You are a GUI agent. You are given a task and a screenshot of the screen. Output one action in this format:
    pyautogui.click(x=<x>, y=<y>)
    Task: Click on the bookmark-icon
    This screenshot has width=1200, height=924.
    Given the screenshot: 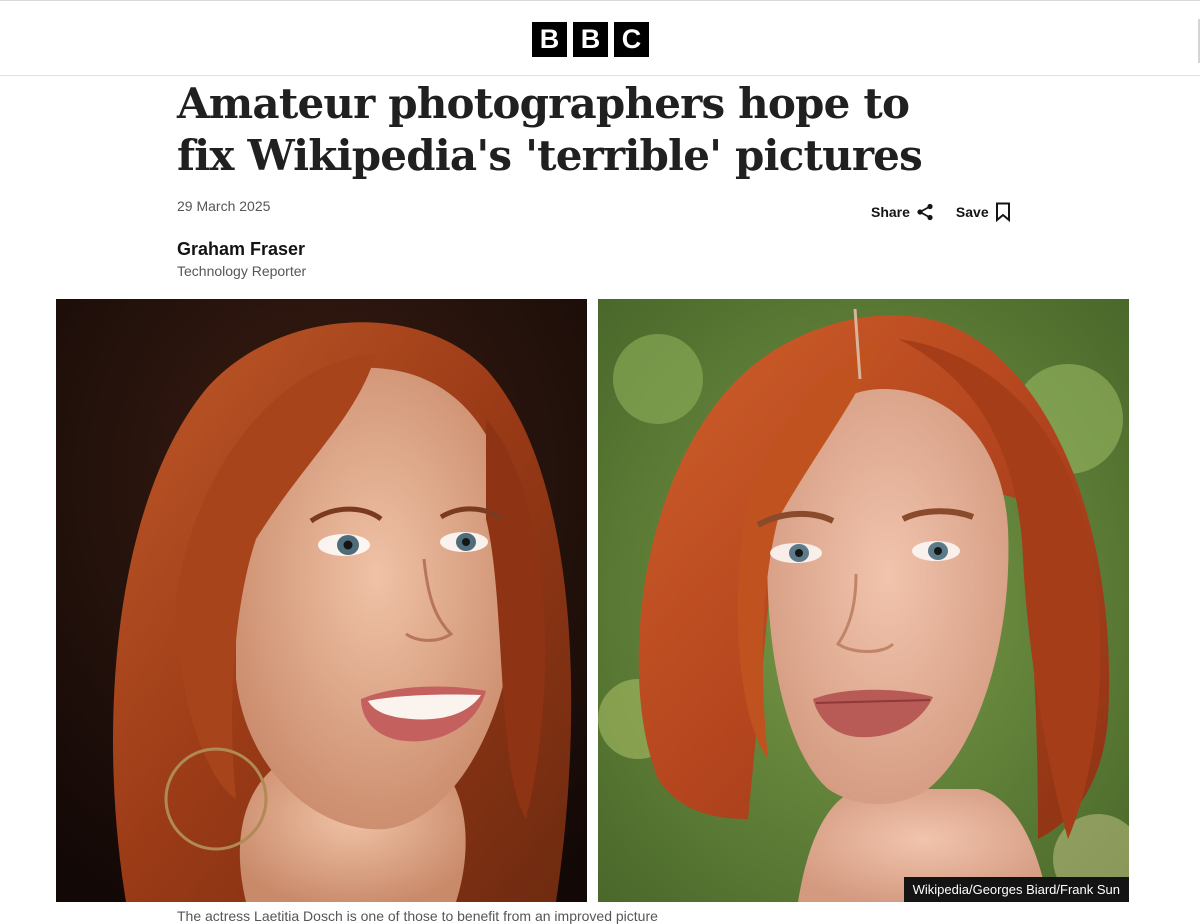 What is the action you would take?
    pyautogui.click(x=1003, y=212)
    